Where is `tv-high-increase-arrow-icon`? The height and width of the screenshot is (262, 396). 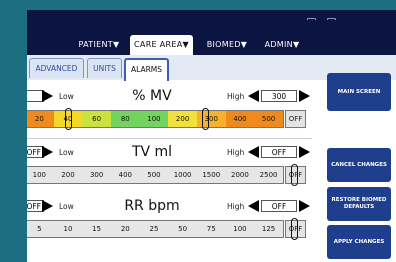 tv-high-increase-arrow-icon is located at coordinates (304, 152).